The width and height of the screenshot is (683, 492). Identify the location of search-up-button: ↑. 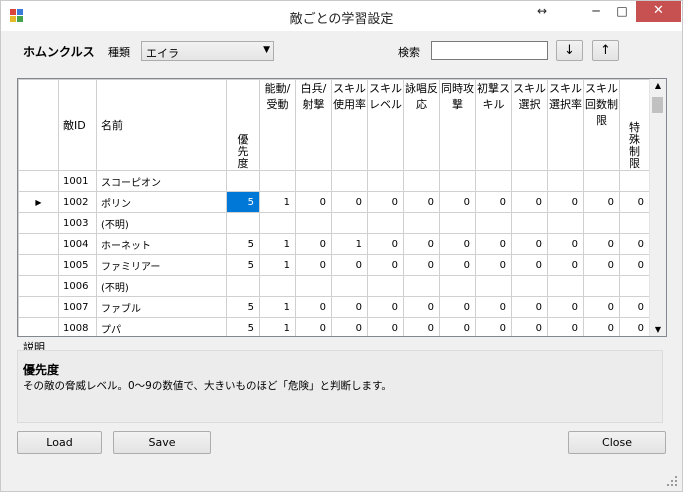
(605, 50).